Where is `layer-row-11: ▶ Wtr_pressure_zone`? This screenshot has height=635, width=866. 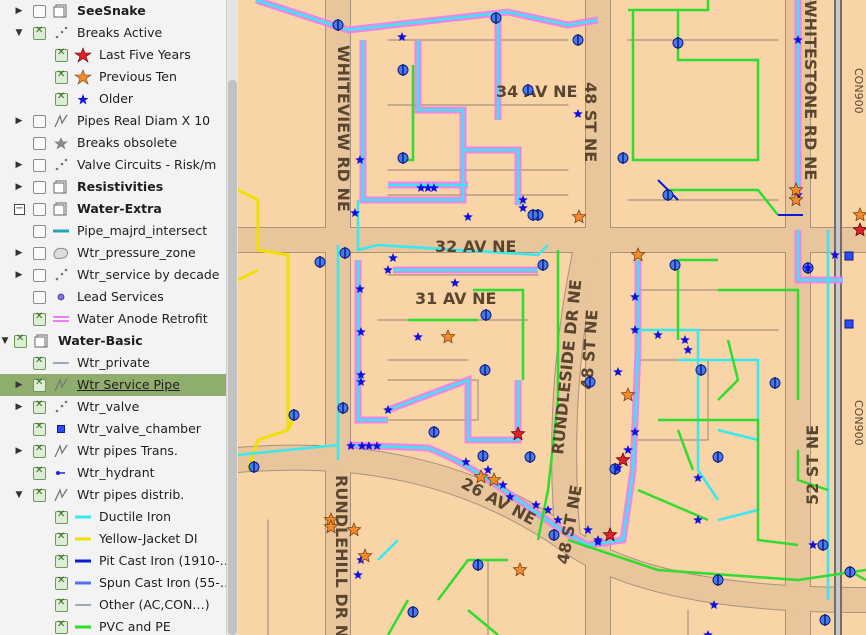
layer-row-11: ▶ Wtr_pressure_zone is located at coordinates (113, 253).